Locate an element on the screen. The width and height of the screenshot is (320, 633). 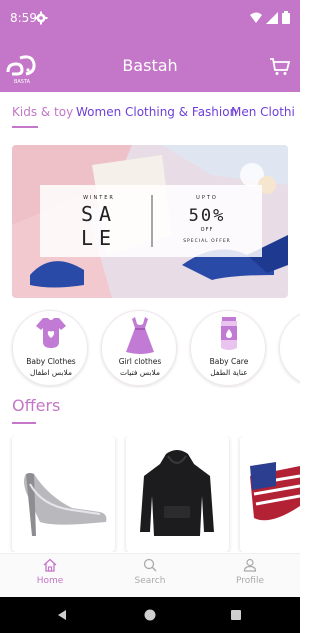
wifi-icon is located at coordinates (256, 17).